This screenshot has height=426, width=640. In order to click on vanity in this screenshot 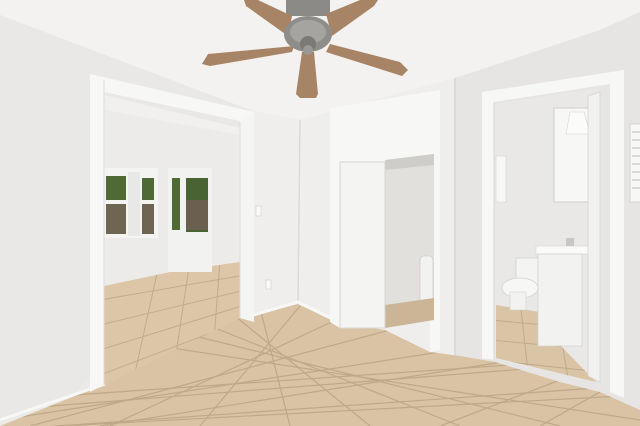, I will do `click(563, 292)`.